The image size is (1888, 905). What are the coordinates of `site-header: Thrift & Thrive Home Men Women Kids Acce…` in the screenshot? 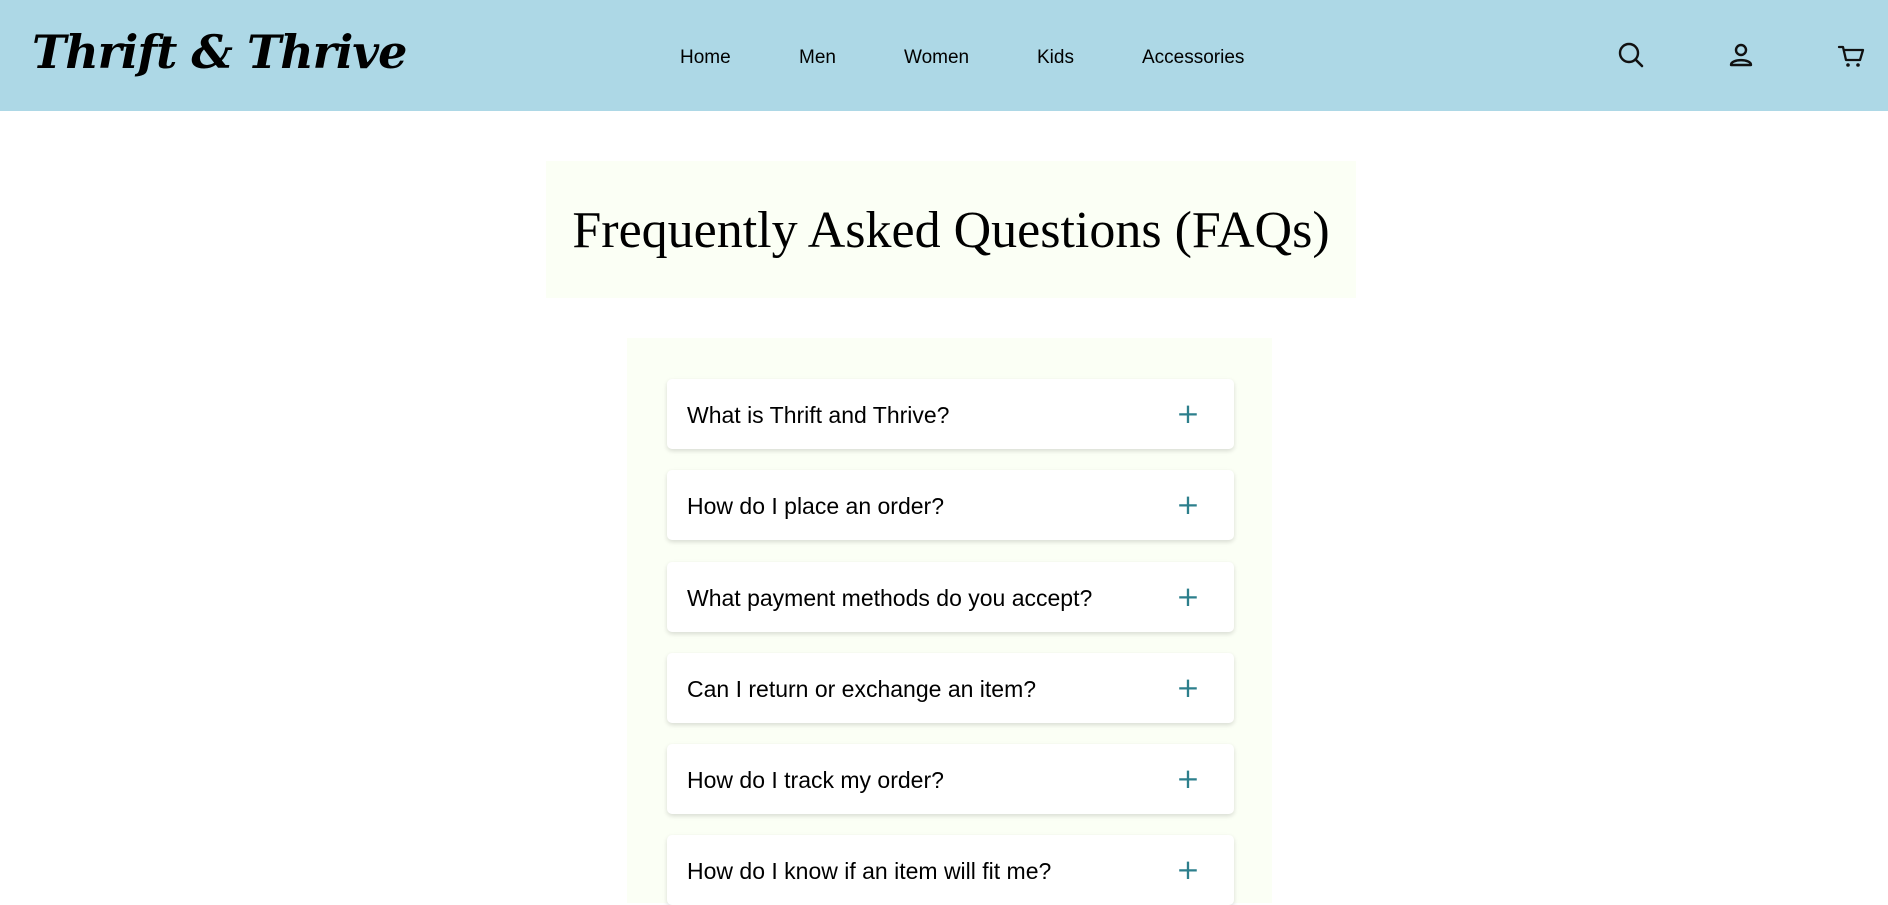 It's located at (944, 55).